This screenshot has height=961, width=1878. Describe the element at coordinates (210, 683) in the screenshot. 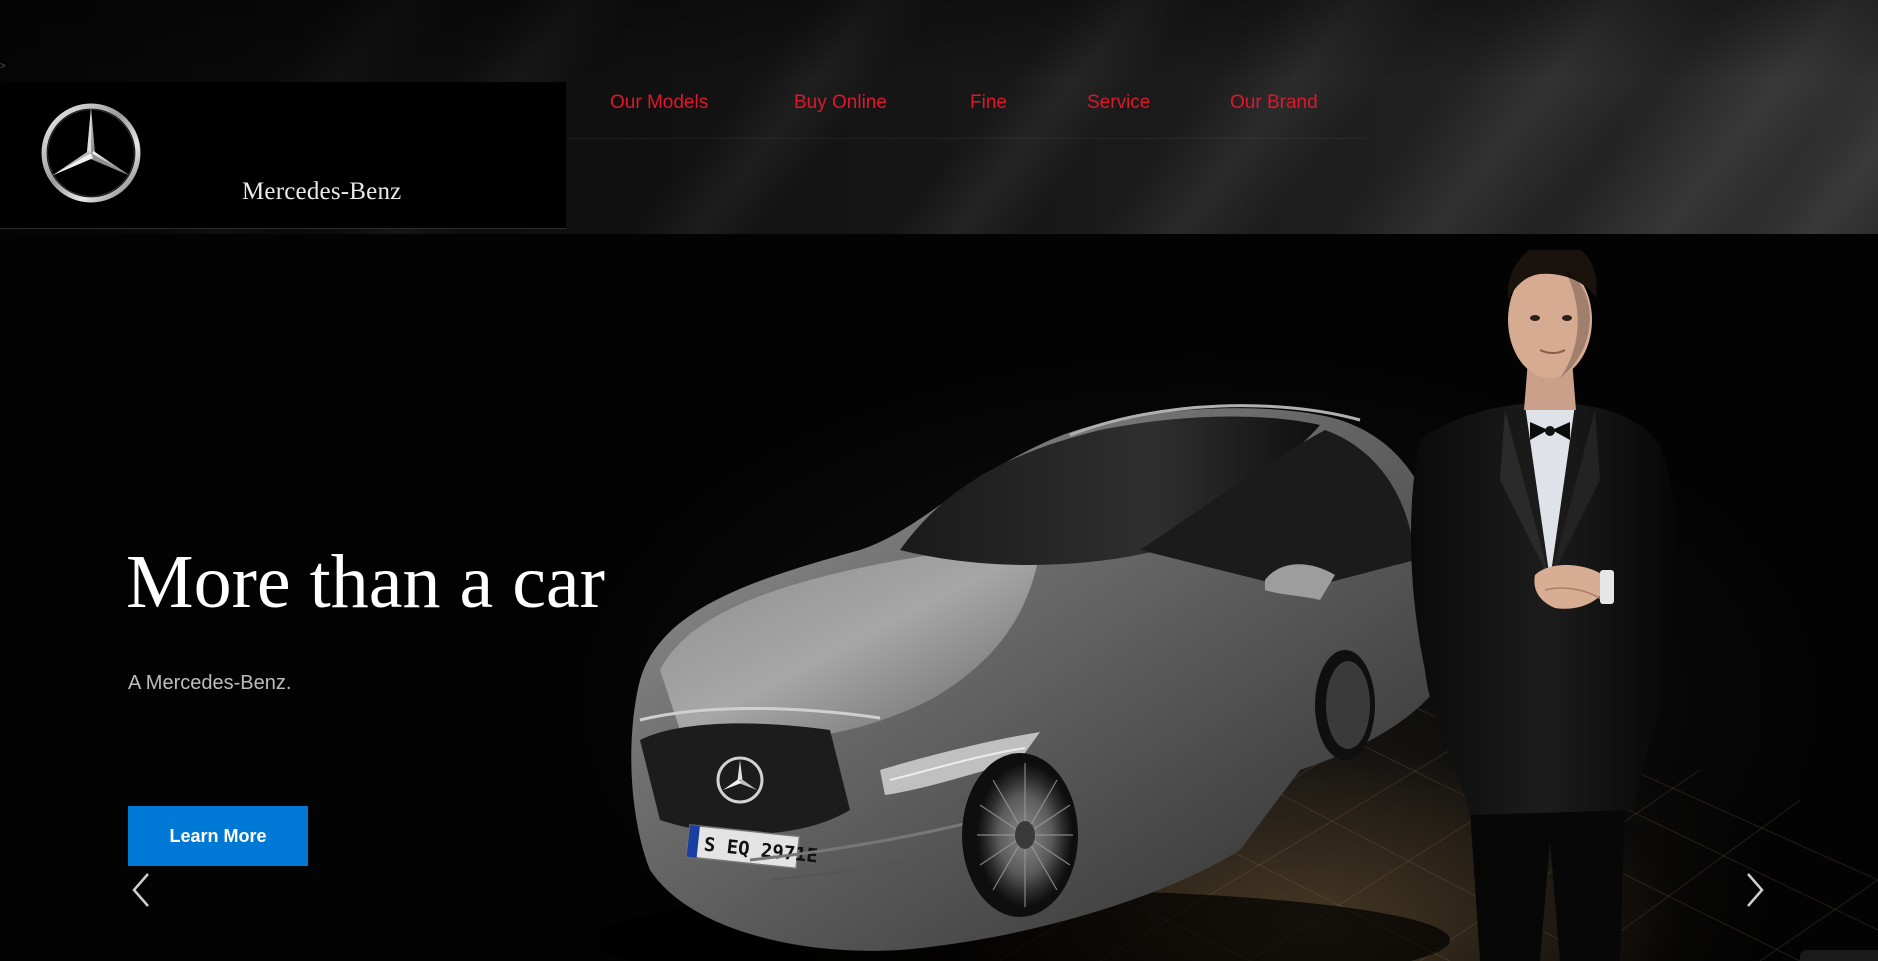

I see `hero-subline: A Mercedes-Benz.` at that location.